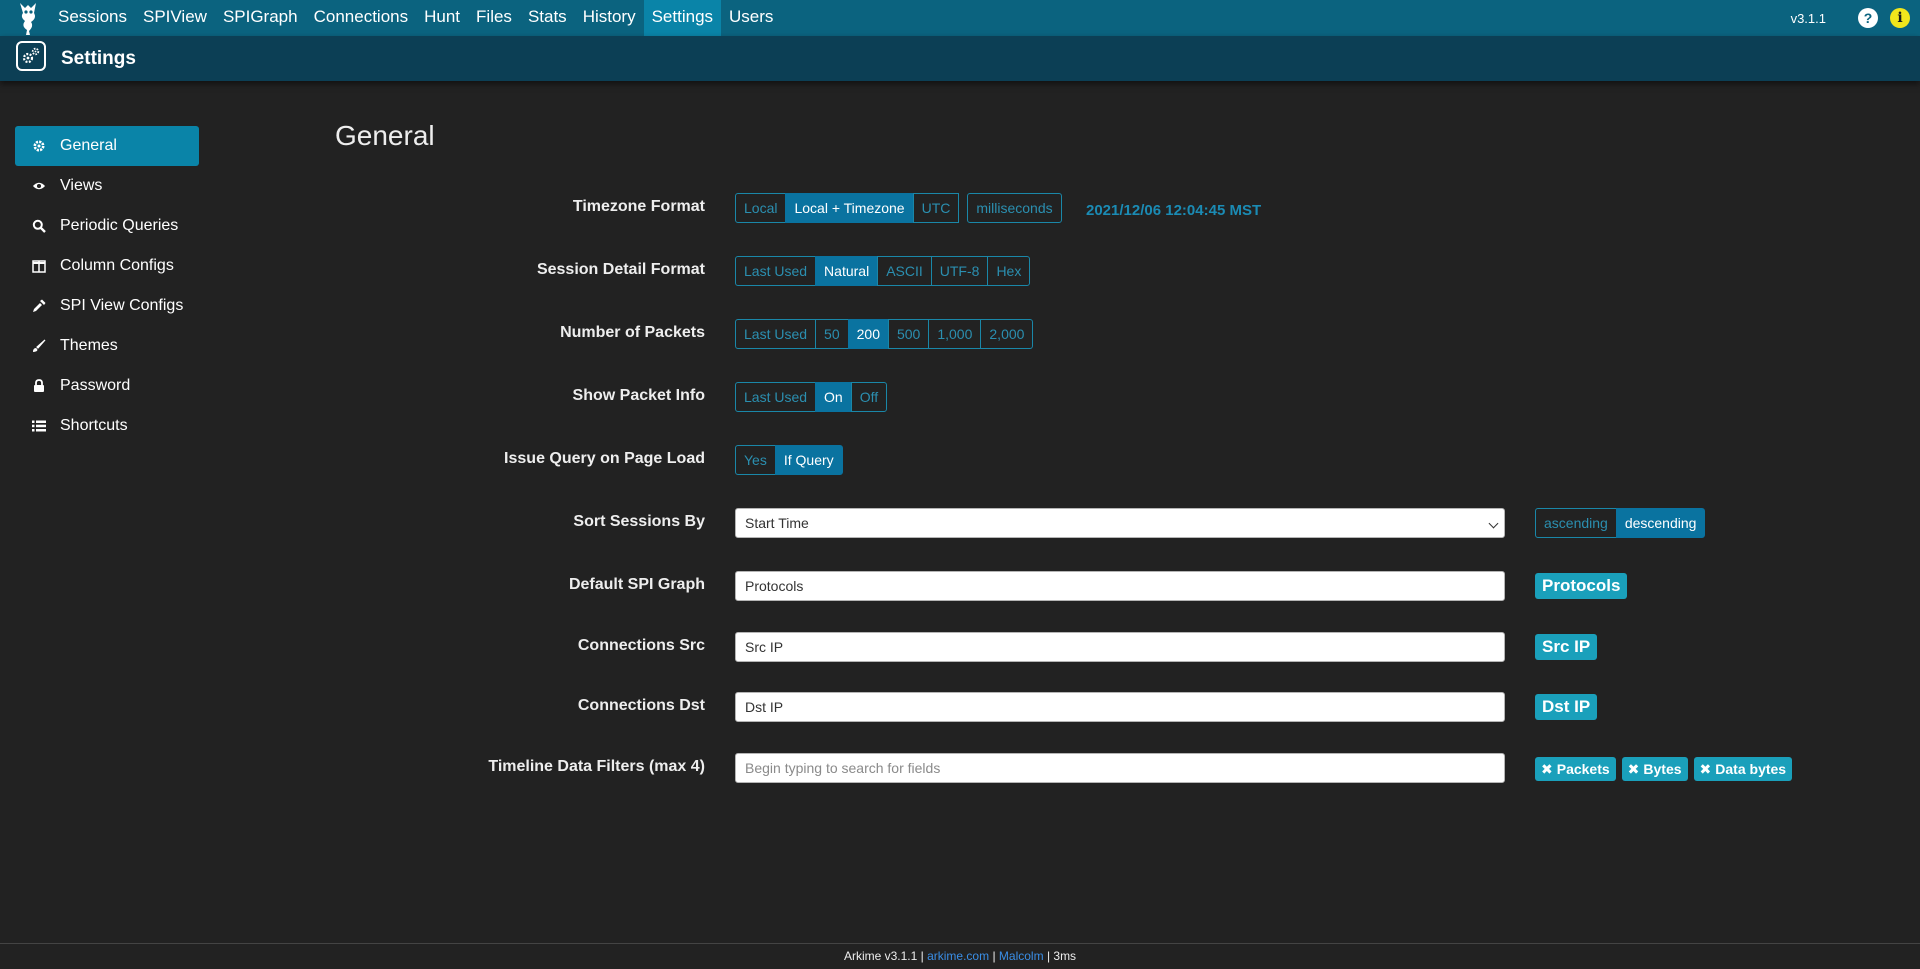 The image size is (1920, 969). I want to click on arkime-link: arkime.com, so click(958, 956).